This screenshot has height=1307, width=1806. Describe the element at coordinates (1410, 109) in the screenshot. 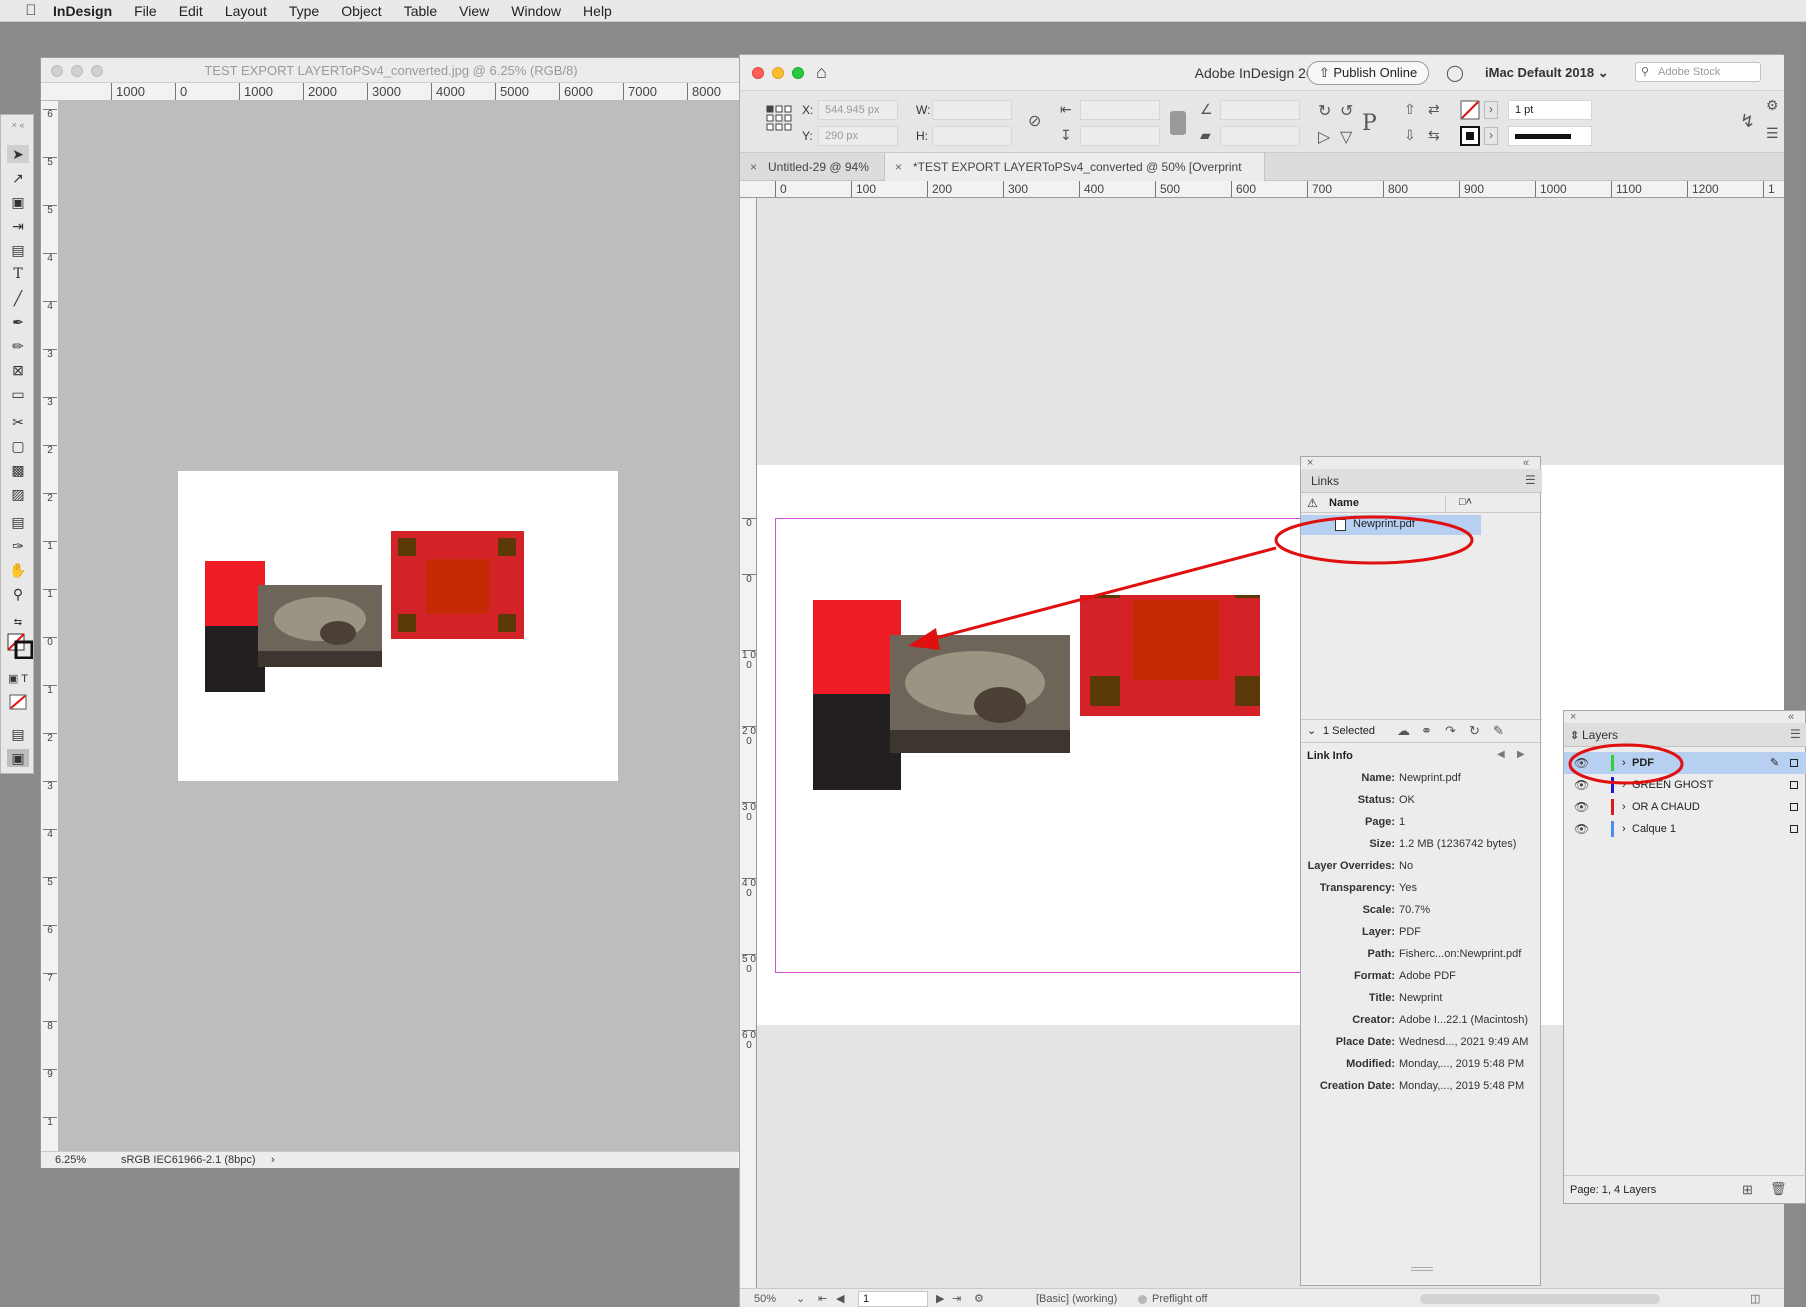

I see `select-container-icon: ⇧` at that location.